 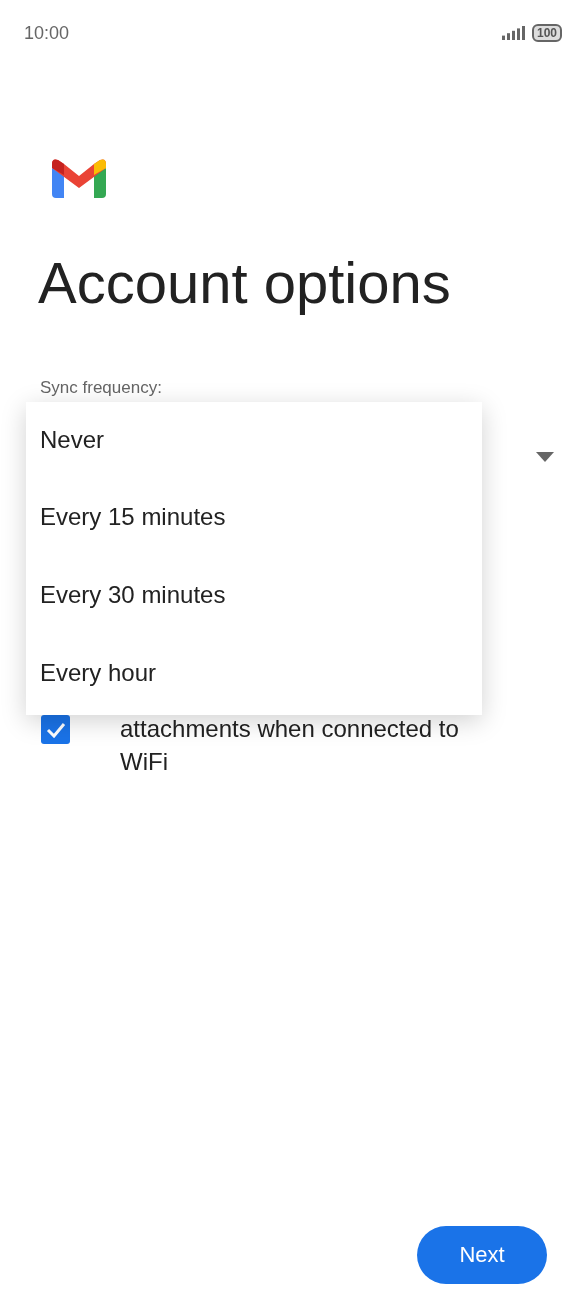 I want to click on clock: 10:00, so click(x=47, y=33).